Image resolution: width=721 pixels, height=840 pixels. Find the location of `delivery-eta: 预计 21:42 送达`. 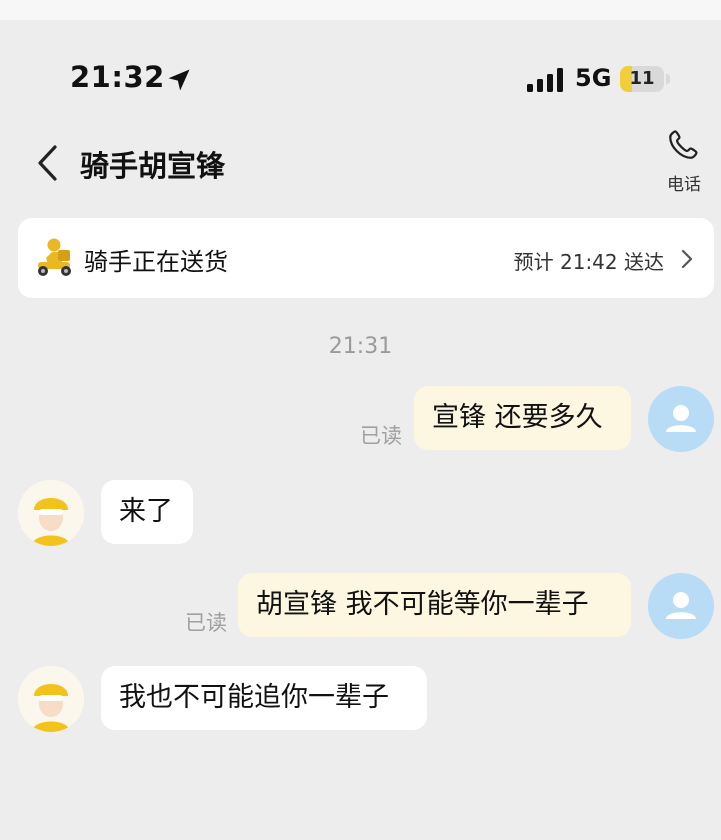

delivery-eta: 预计 21:42 送达 is located at coordinates (588, 262).